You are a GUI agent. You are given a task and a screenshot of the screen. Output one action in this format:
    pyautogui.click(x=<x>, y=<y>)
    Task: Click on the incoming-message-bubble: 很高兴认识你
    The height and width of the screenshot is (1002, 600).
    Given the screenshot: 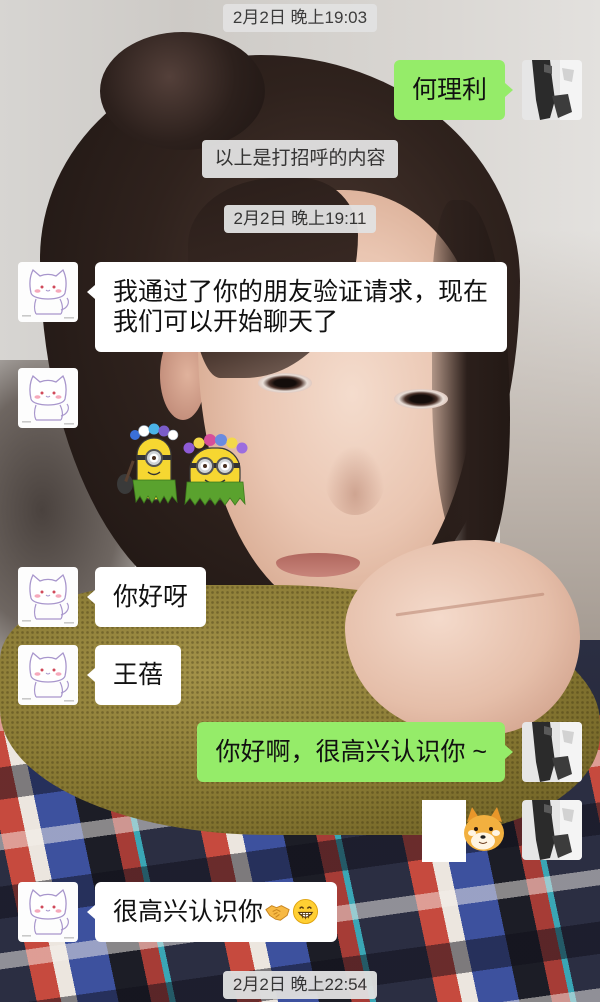 What is the action you would take?
    pyautogui.click(x=212, y=912)
    